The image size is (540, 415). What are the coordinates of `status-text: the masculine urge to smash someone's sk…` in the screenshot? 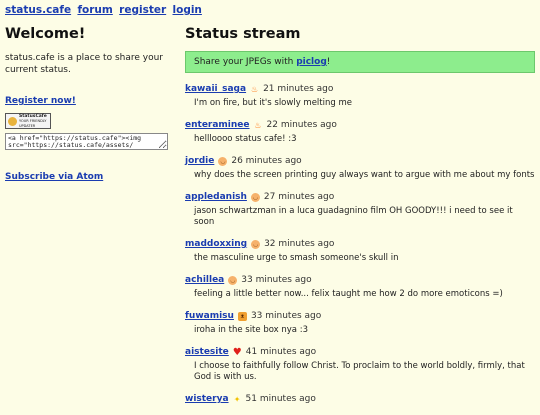 It's located at (296, 258).